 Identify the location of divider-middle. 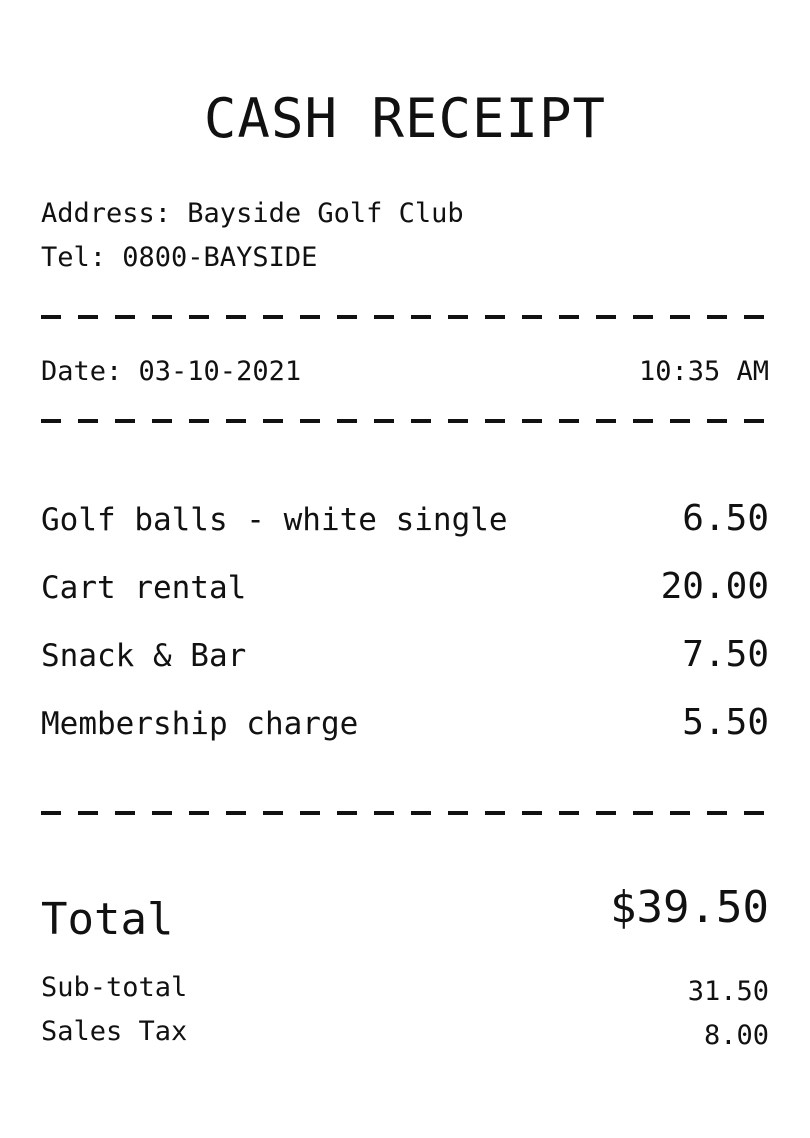
(406, 421).